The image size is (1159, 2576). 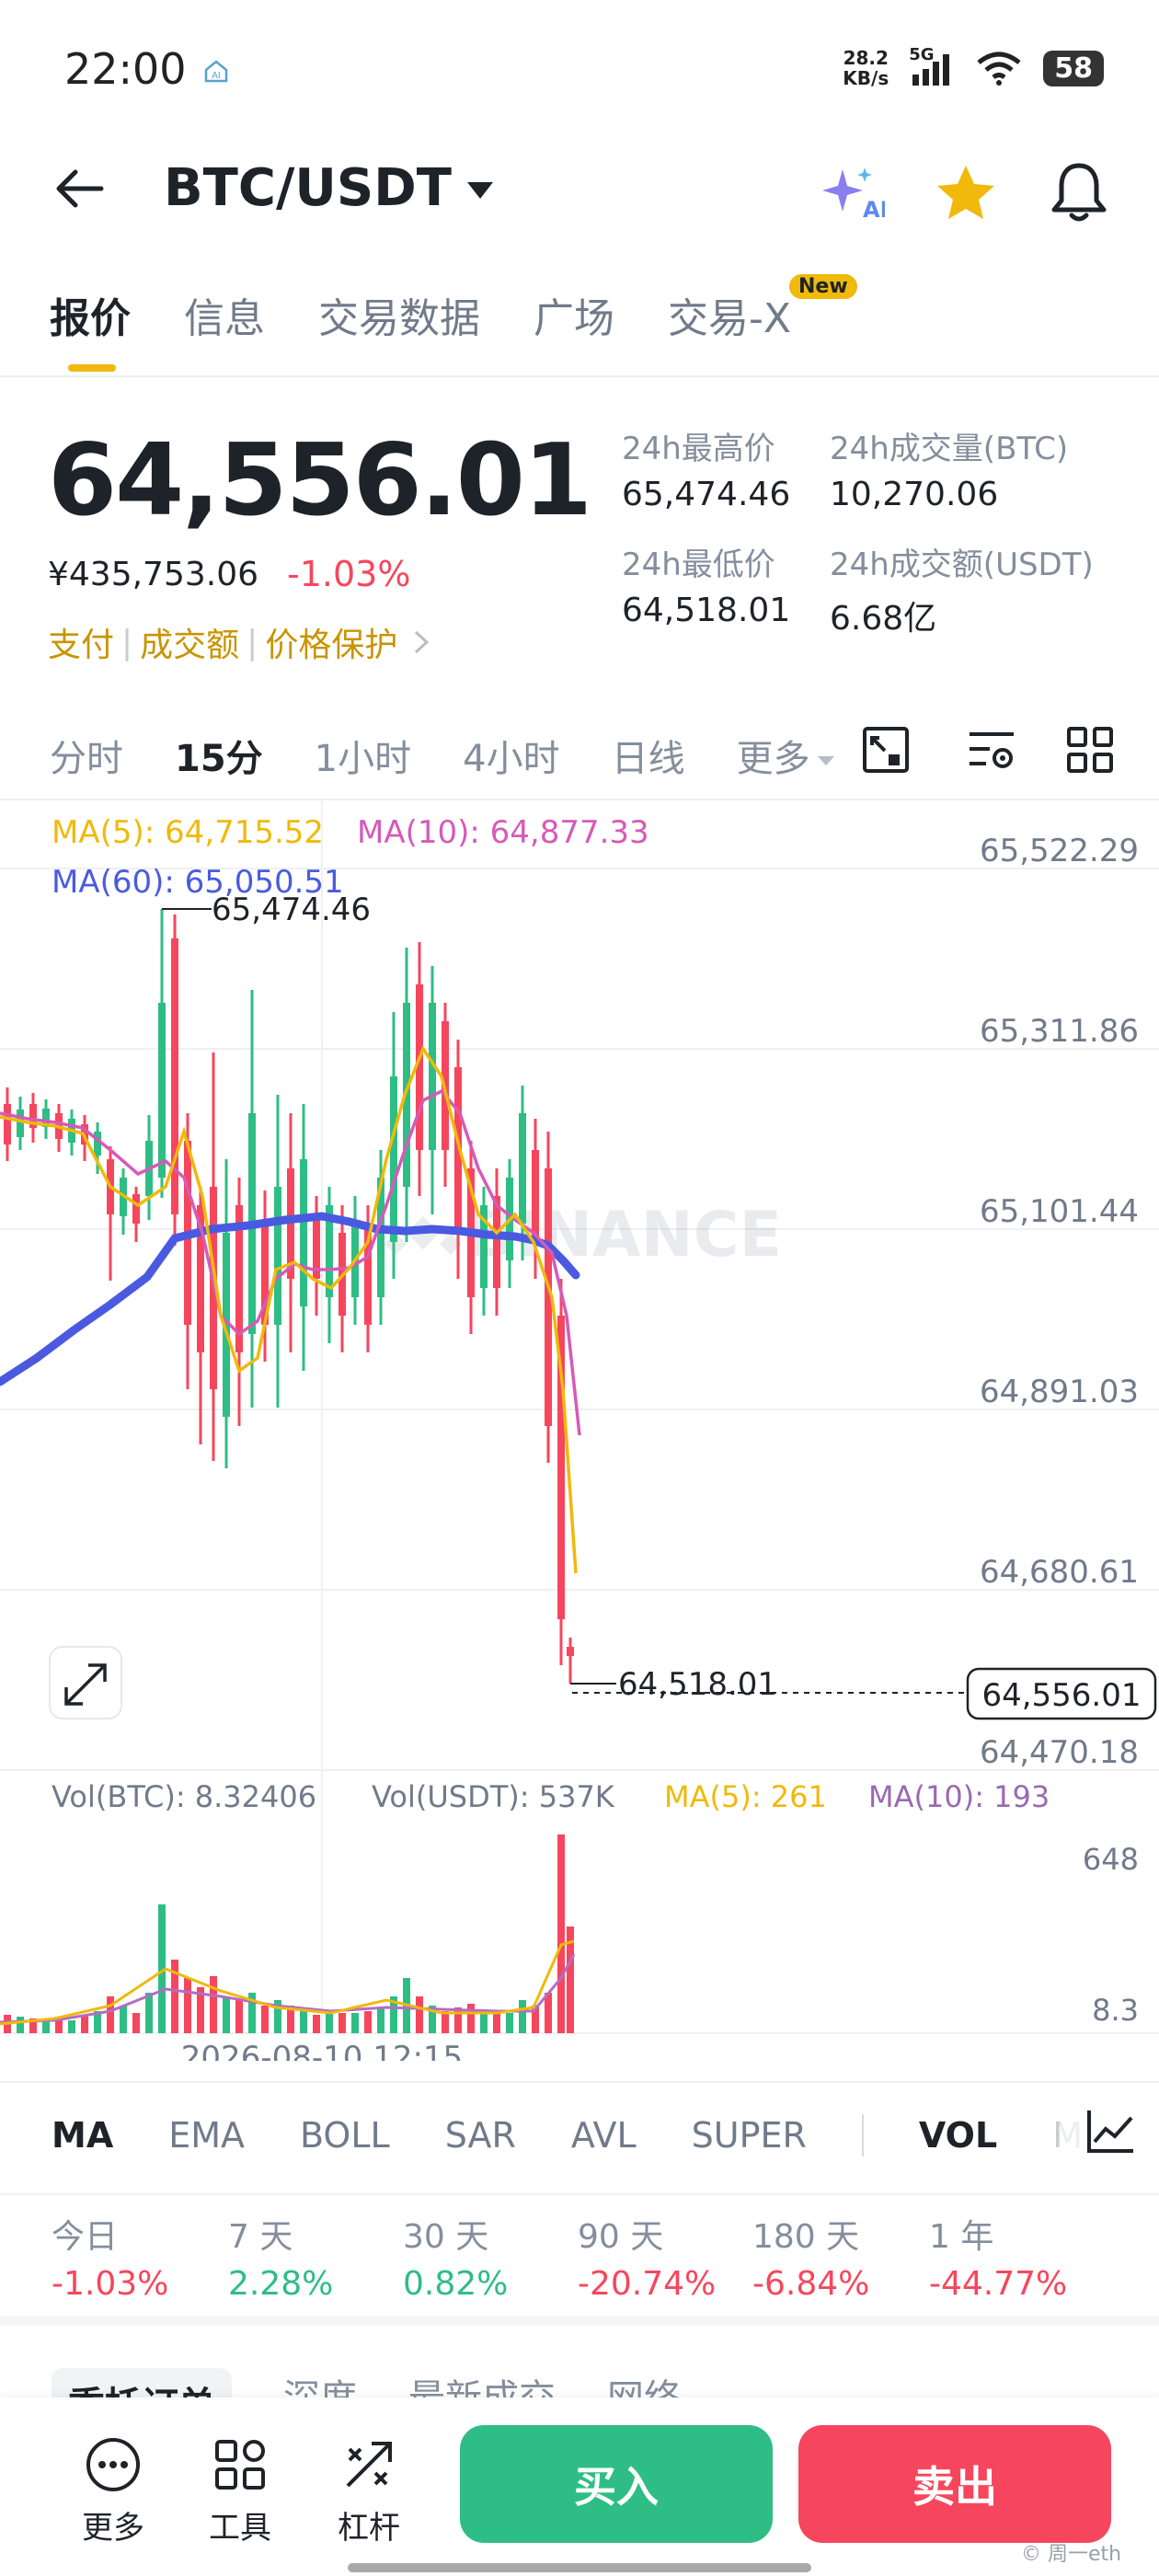 What do you see at coordinates (786, 755) in the screenshot?
I see `interval-more: 更多` at bounding box center [786, 755].